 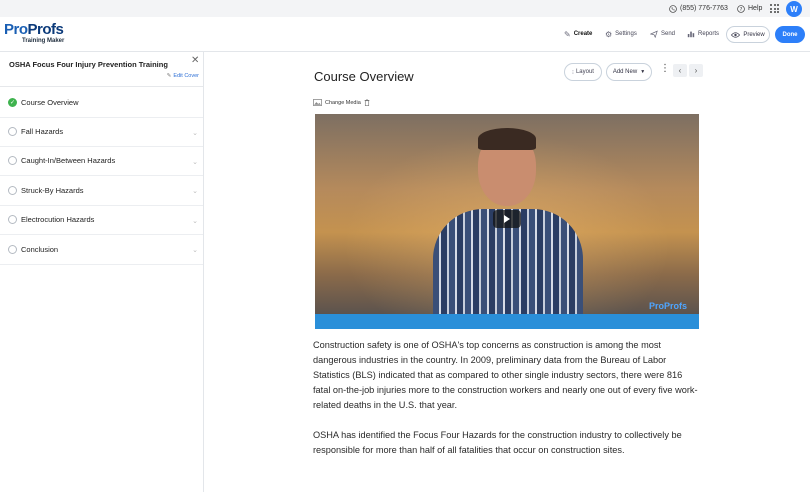 I want to click on phone-contact: (855) 776-7763, so click(x=698, y=8).